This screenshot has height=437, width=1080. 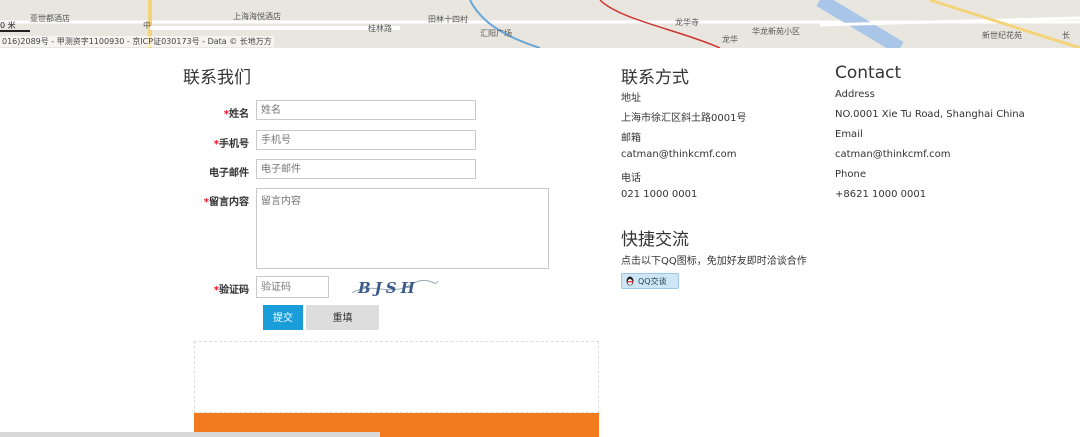 I want to click on map-label: 长, so click(x=1066, y=35).